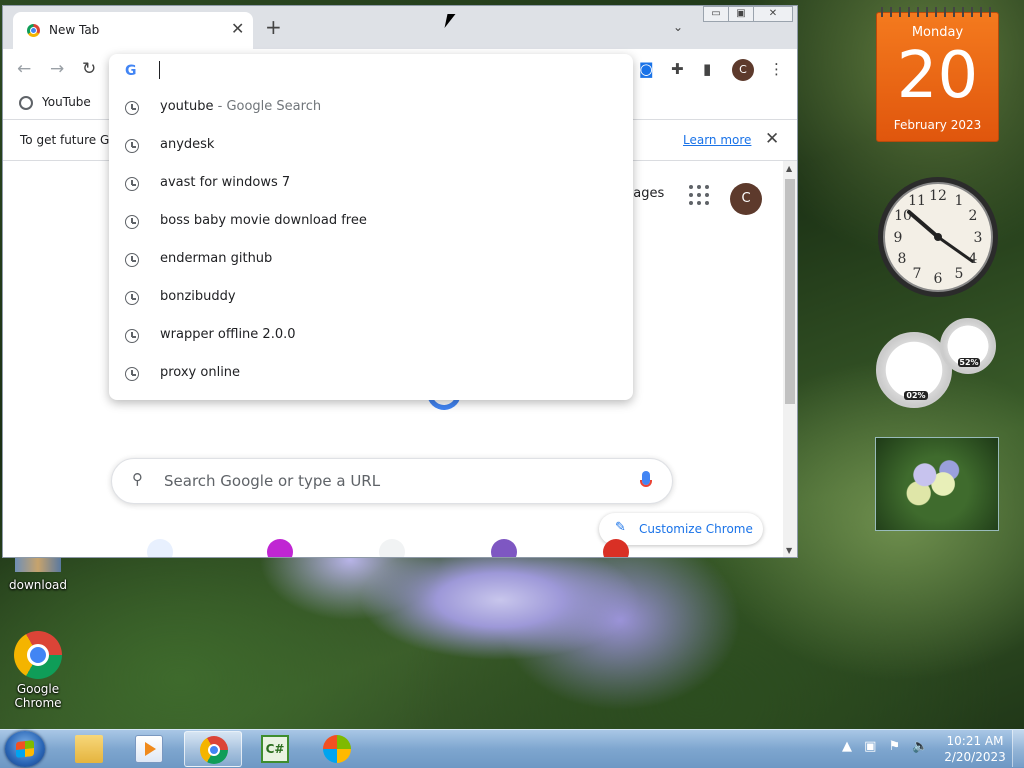  Describe the element at coordinates (678, 27) in the screenshot. I see `tab-search-icon: ⌄` at that location.